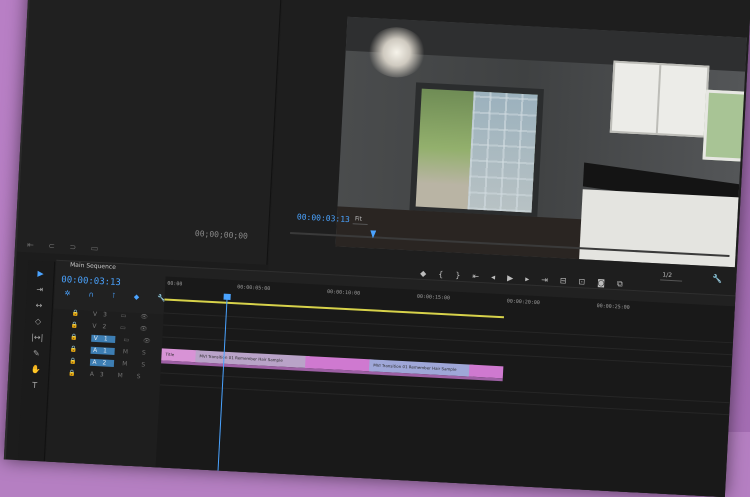  Describe the element at coordinates (35, 370) in the screenshot. I see `hand-tool-icon: ✋` at that location.